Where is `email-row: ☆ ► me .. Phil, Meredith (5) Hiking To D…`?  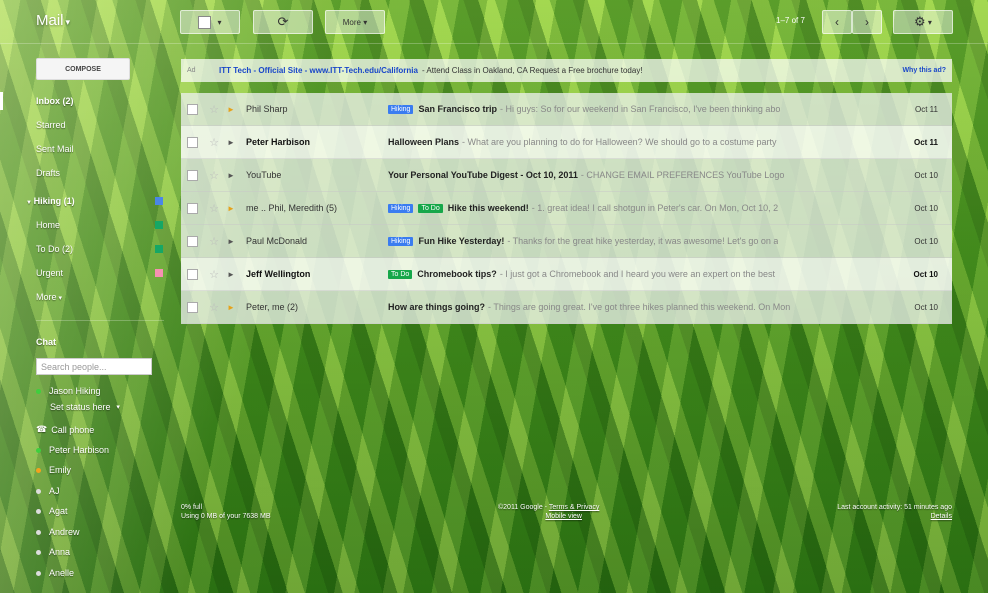 email-row: ☆ ► me .. Phil, Meredith (5) Hiking To D… is located at coordinates (566, 208).